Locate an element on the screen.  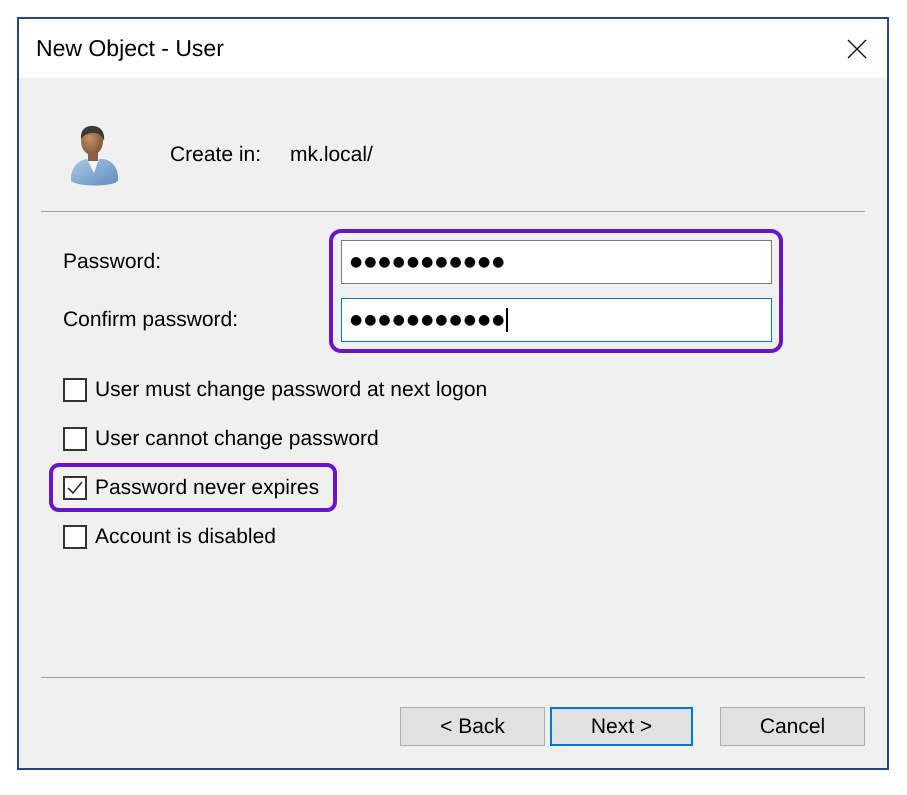
field-label: Password: is located at coordinates (112, 262).